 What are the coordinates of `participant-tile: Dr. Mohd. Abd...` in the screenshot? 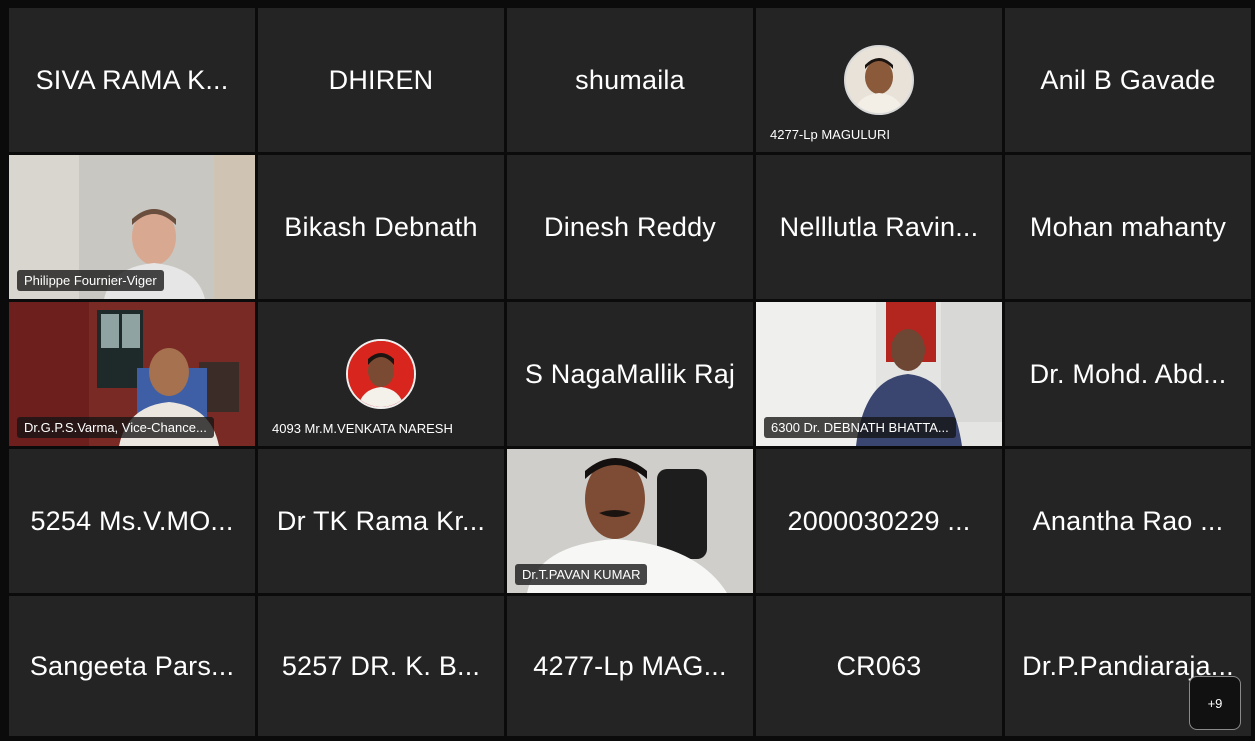 It's located at (1128, 374).